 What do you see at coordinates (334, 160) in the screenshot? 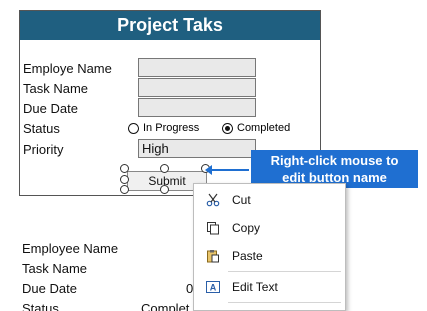
I see `callout-line-1: Right-click mouse to` at bounding box center [334, 160].